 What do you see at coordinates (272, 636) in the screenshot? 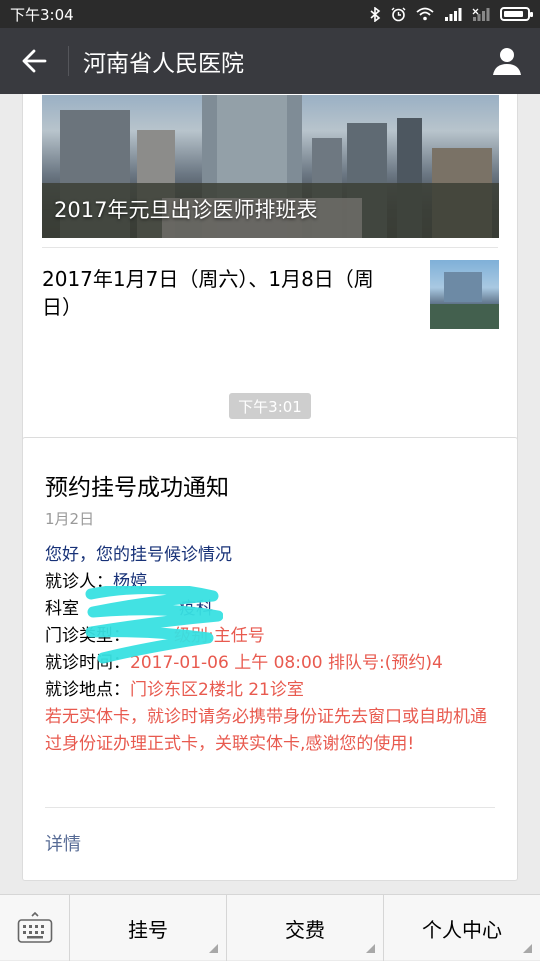
I see `notice-type-row: 门诊类型： 级别:主任号` at bounding box center [272, 636].